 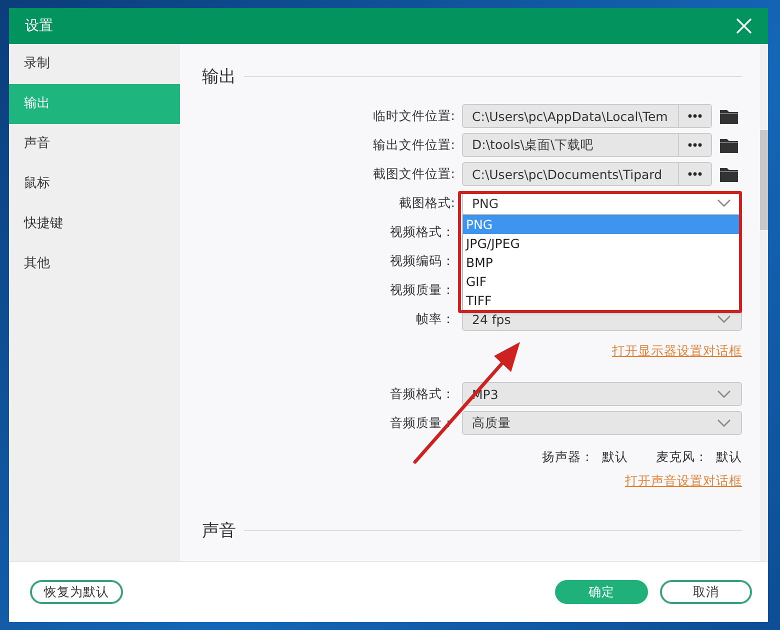 I want to click on cancel-button: 取消, so click(x=706, y=592).